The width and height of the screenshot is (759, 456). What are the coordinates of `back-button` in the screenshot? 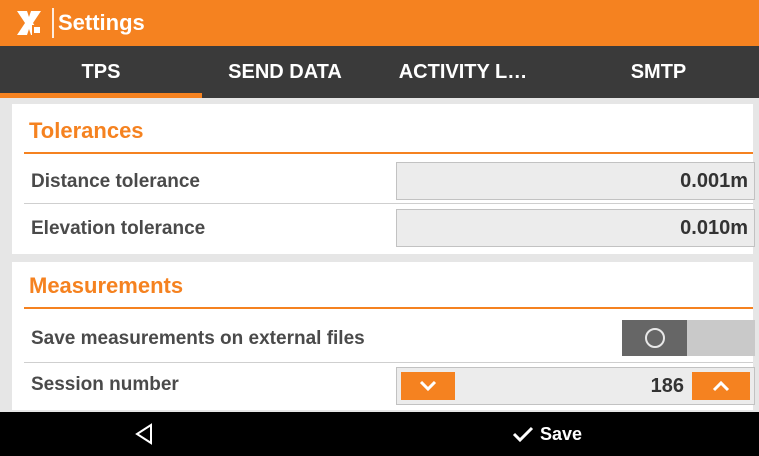 It's located at (144, 434).